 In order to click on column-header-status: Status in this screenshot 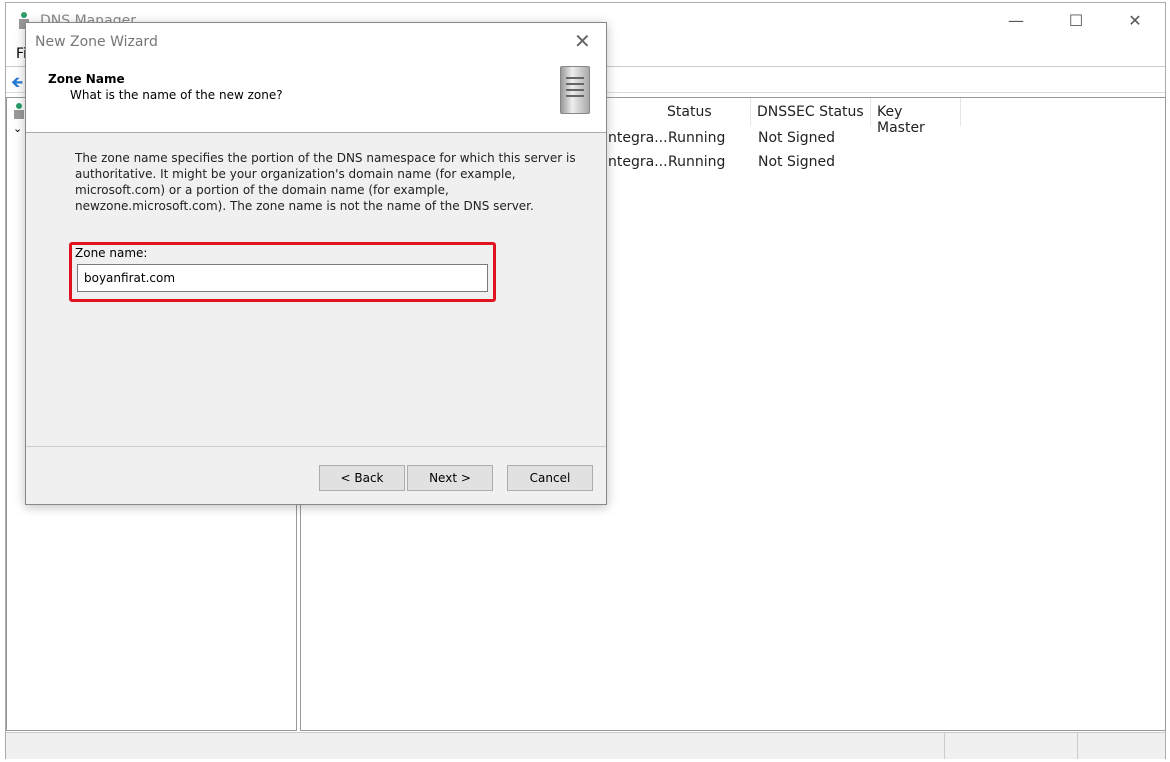, I will do `click(706, 112)`.